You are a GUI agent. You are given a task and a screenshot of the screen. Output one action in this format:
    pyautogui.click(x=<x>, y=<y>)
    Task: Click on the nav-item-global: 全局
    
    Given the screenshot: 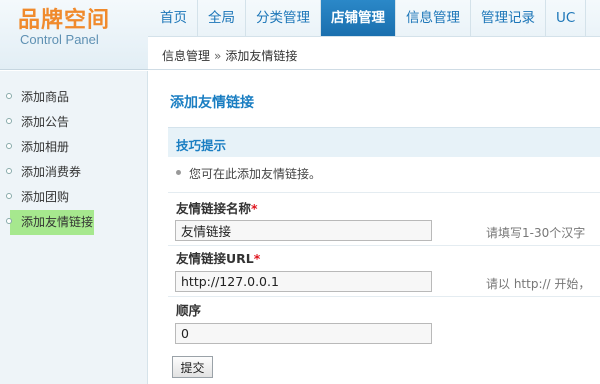 What is the action you would take?
    pyautogui.click(x=222, y=18)
    